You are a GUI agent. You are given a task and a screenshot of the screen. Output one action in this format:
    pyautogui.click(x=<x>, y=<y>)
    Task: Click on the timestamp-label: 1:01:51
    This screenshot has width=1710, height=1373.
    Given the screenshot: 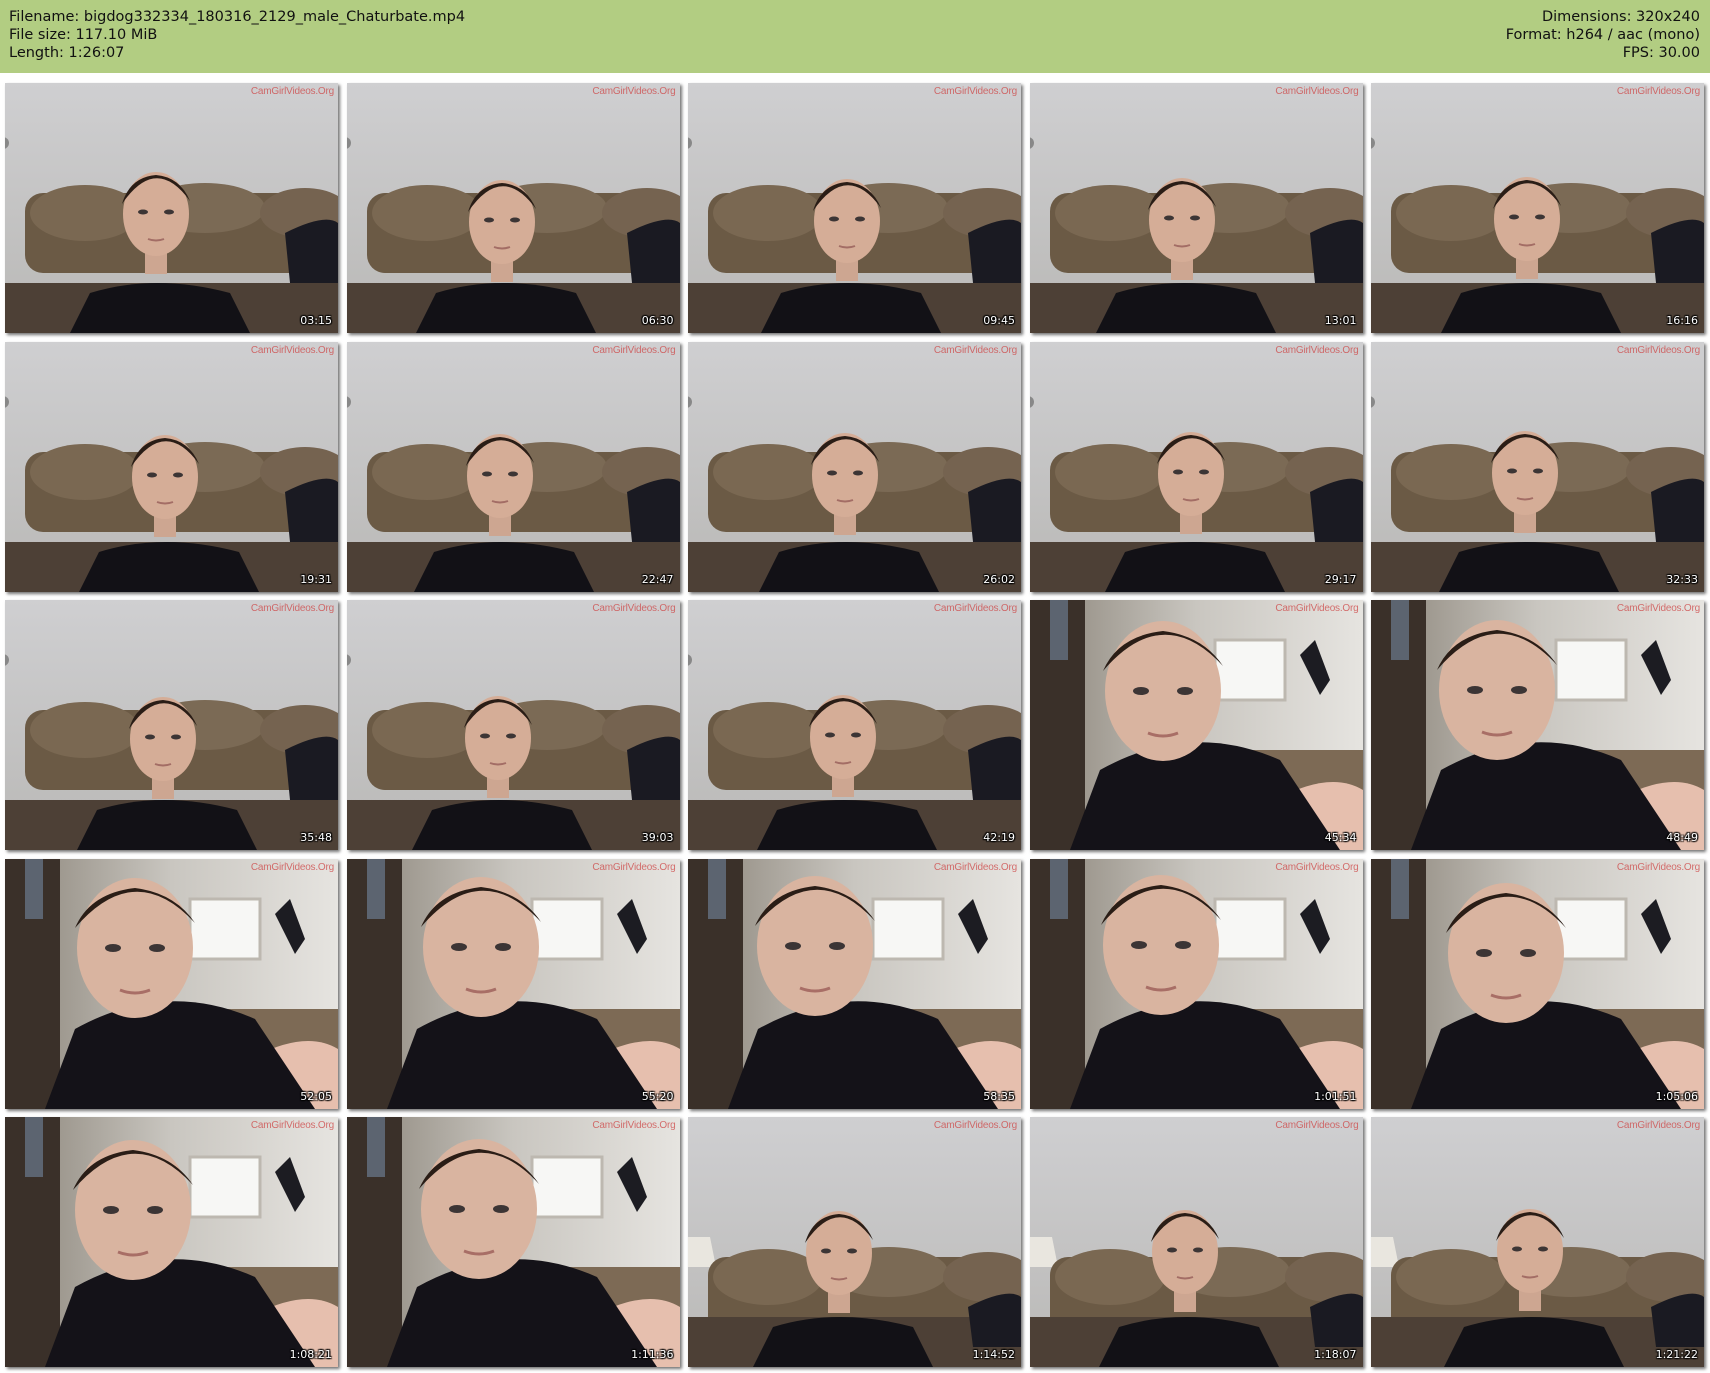 What is the action you would take?
    pyautogui.click(x=1335, y=1096)
    